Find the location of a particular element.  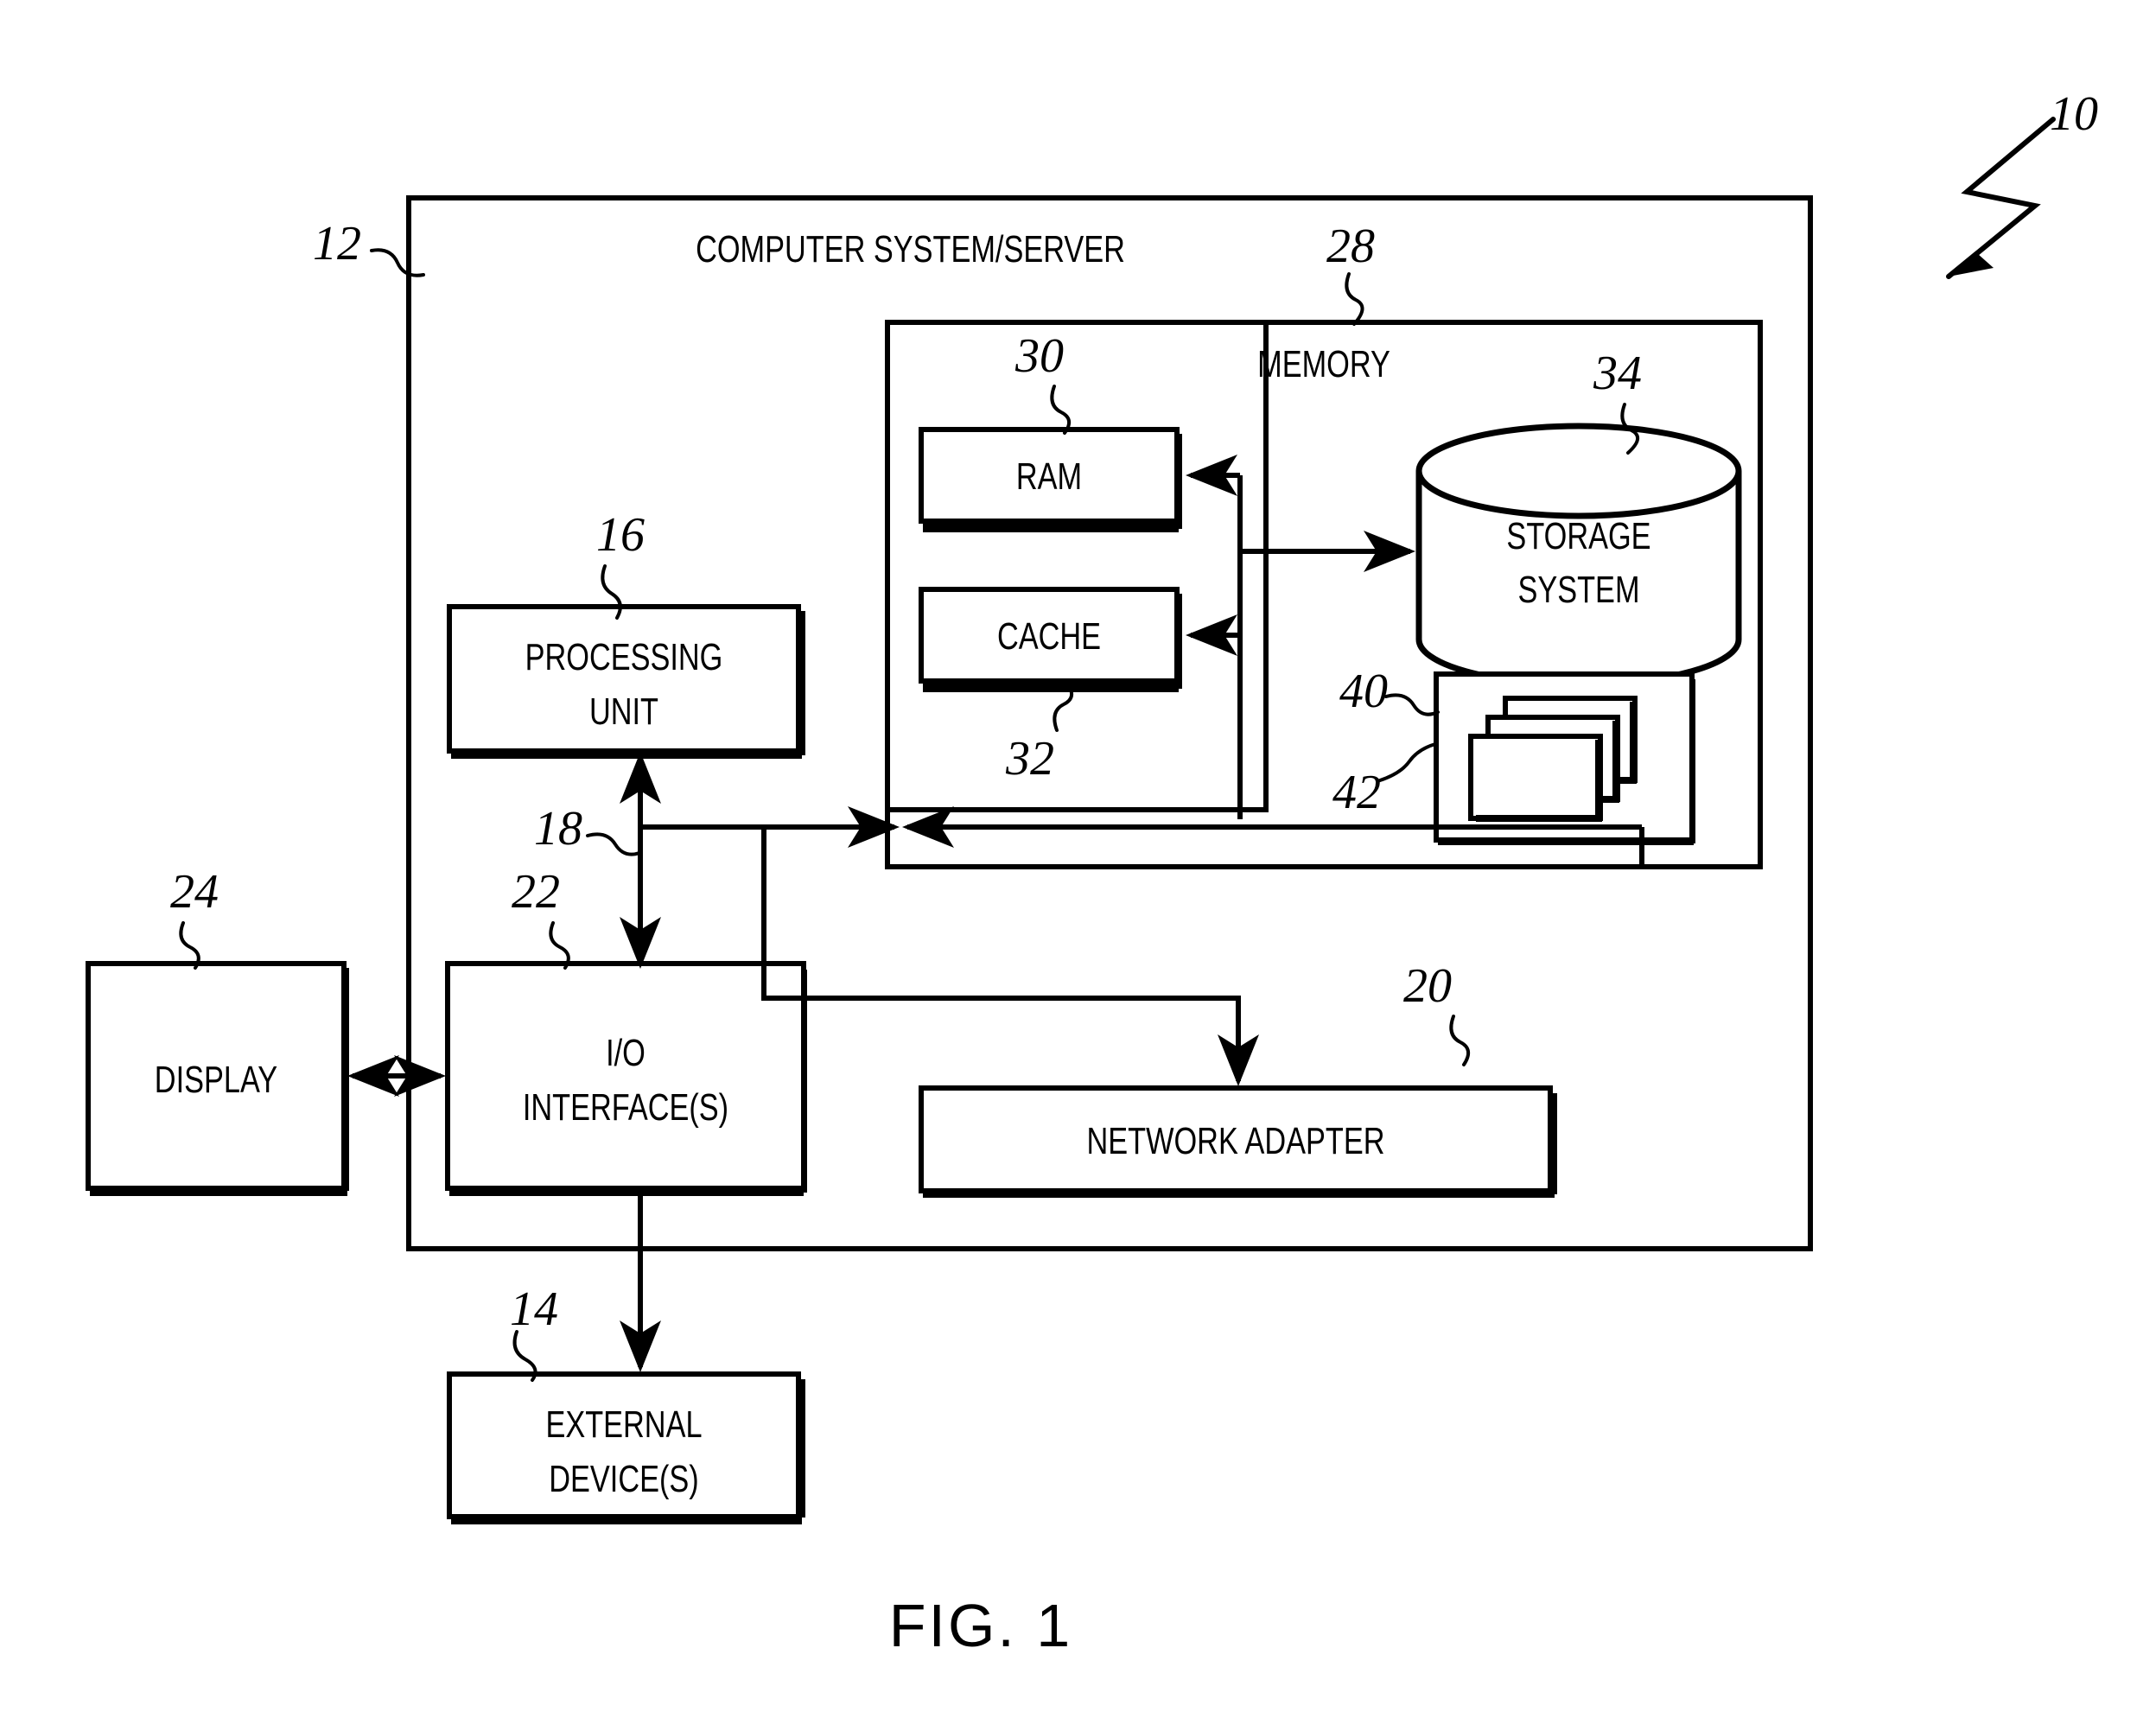

ref-10: 10 is located at coordinates (2074, 114).